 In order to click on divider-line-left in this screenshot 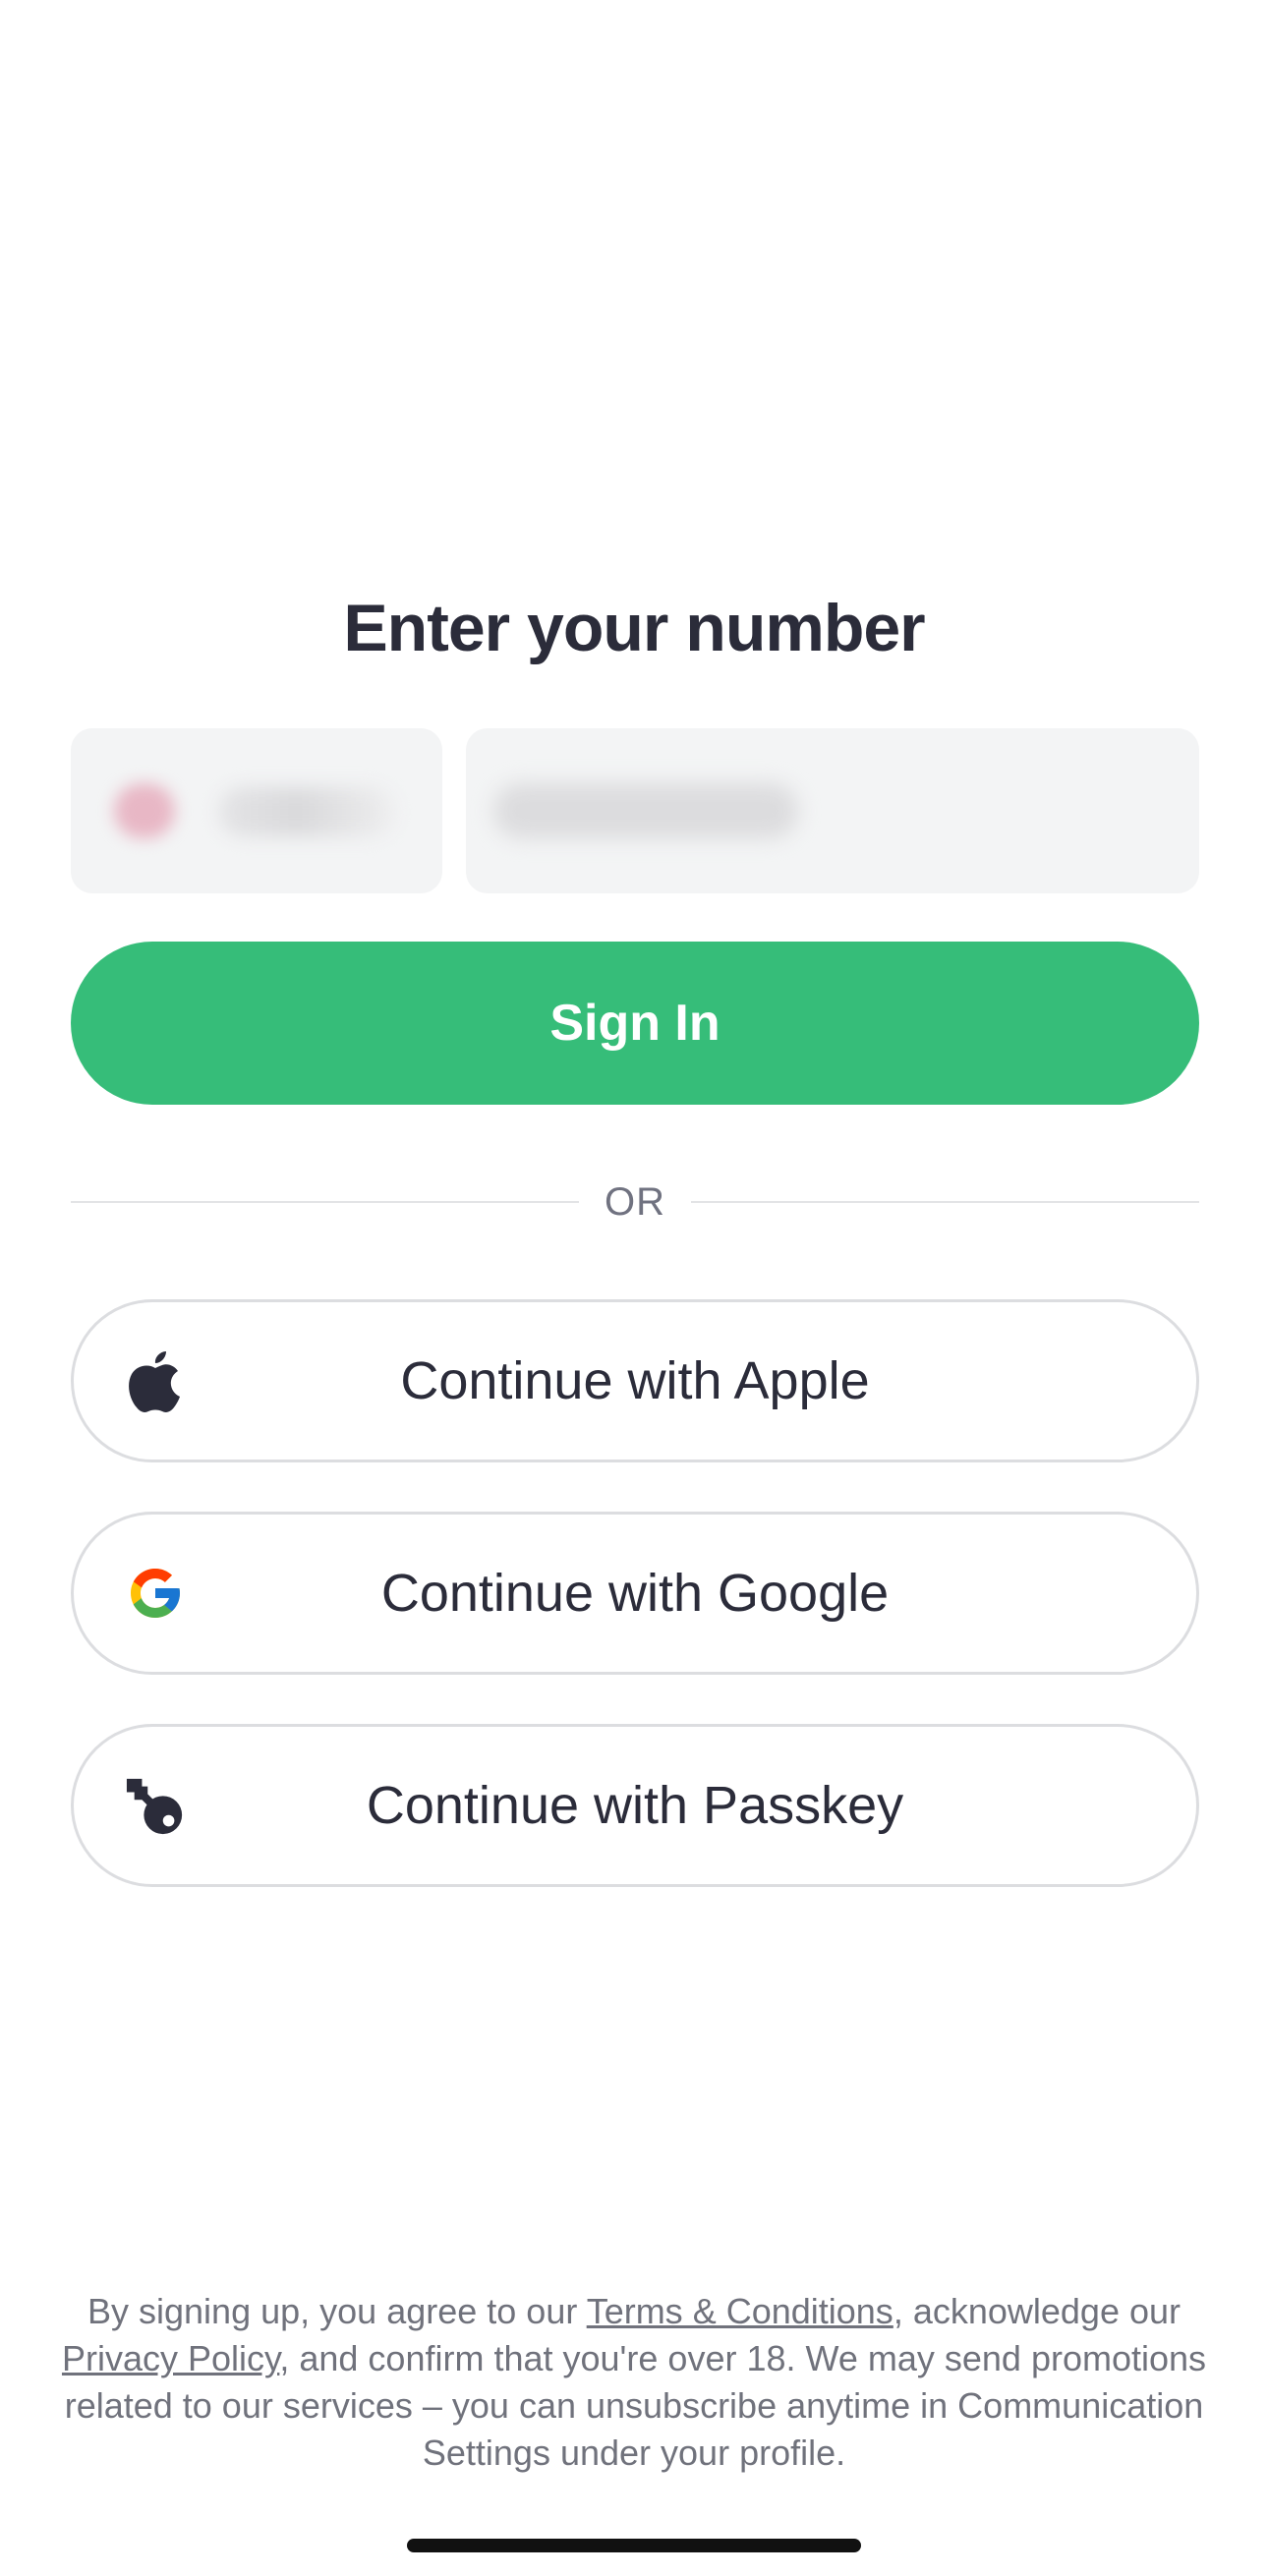, I will do `click(325, 1202)`.